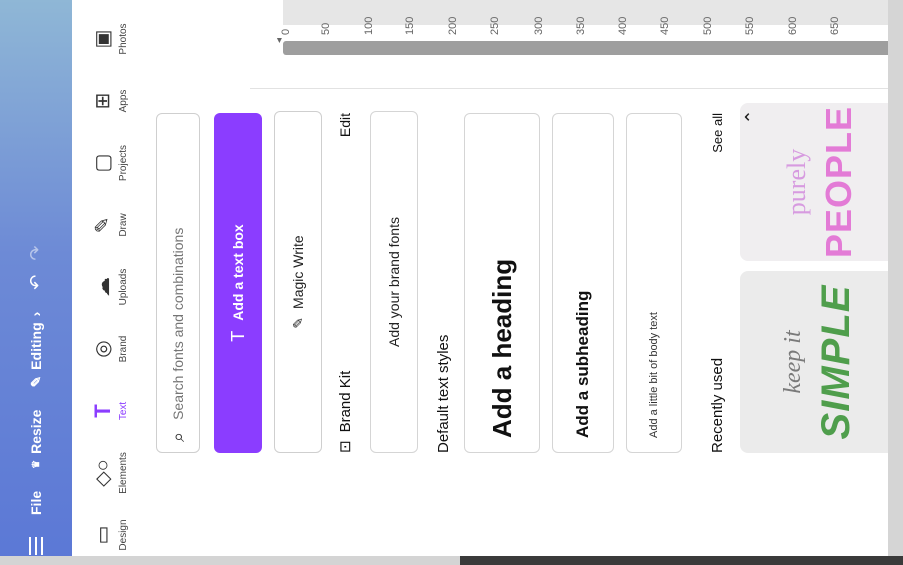  What do you see at coordinates (123, 101) in the screenshot?
I see `nav-label: Apps` at bounding box center [123, 101].